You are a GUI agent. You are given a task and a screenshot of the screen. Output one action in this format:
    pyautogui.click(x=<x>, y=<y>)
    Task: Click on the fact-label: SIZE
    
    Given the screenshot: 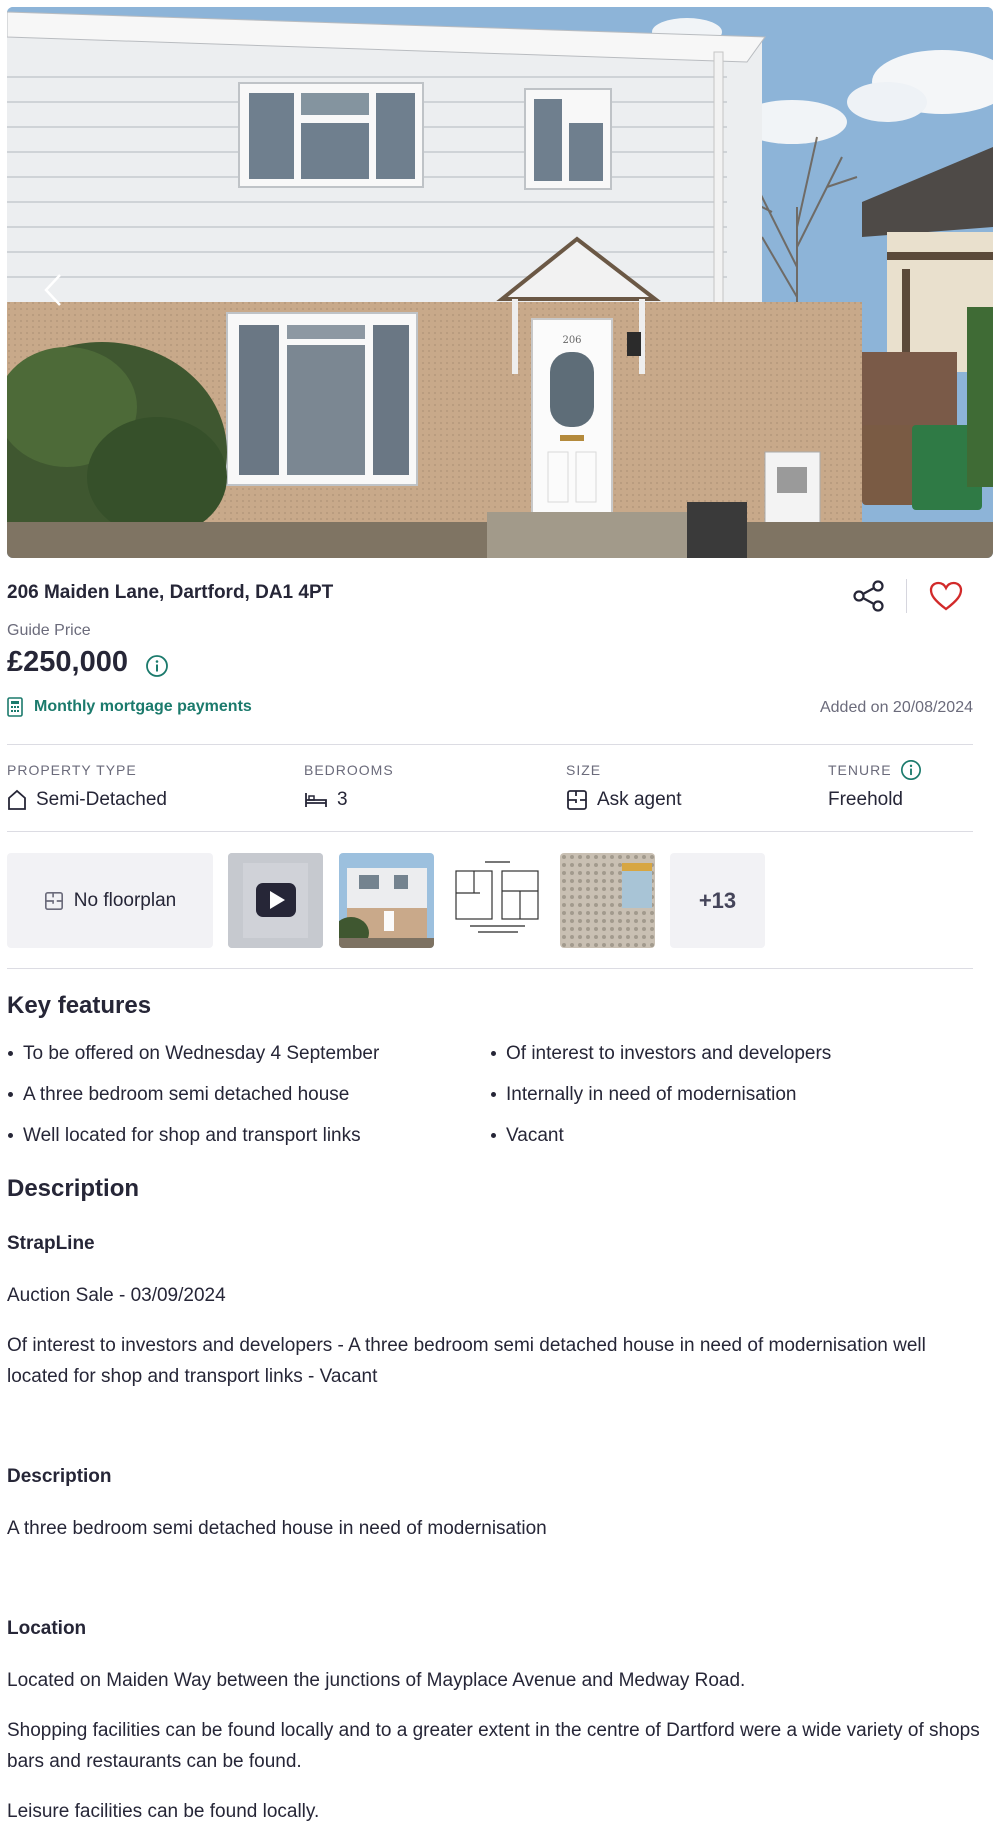 What is the action you would take?
    pyautogui.click(x=584, y=770)
    